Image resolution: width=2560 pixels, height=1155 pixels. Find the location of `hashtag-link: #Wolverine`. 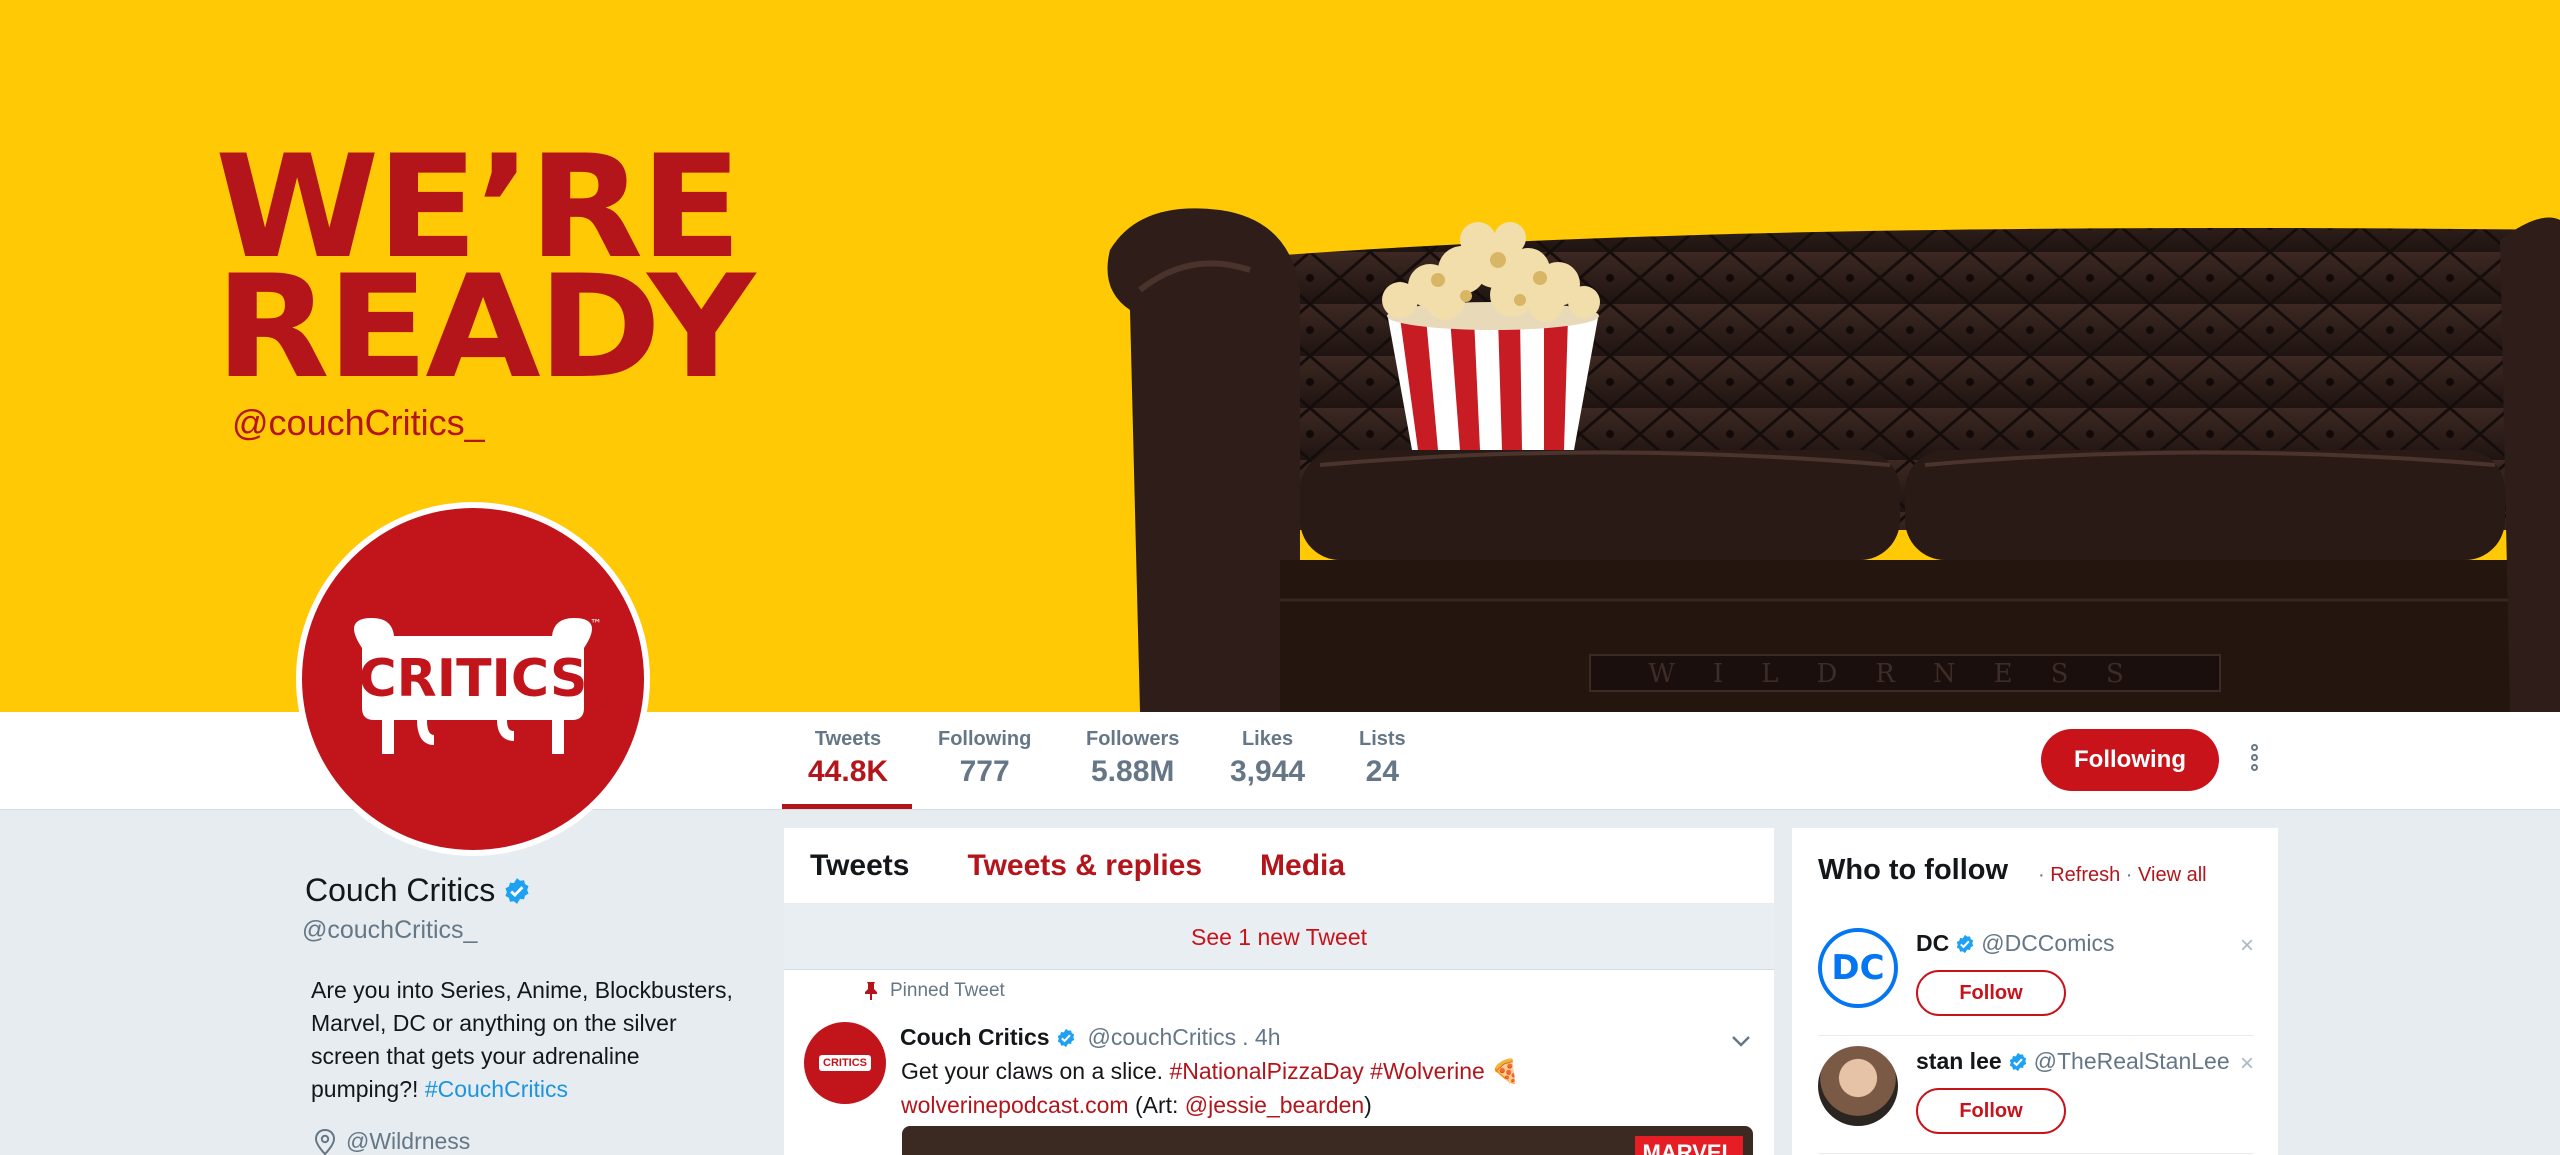

hashtag-link: #Wolverine is located at coordinates (1427, 1071).